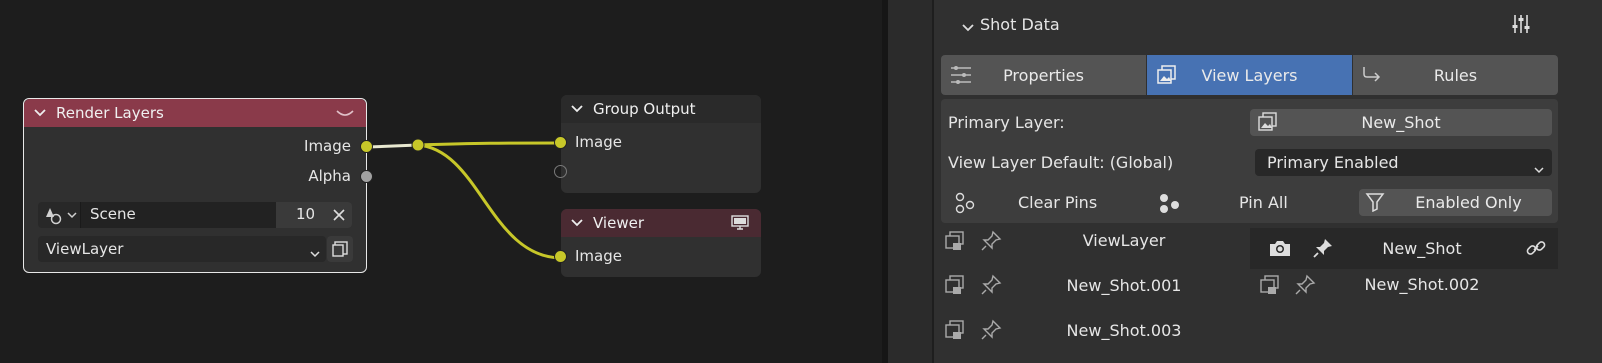 The image size is (1602, 363). I want to click on clear-pins-button: Clear Pins, so click(1048, 203).